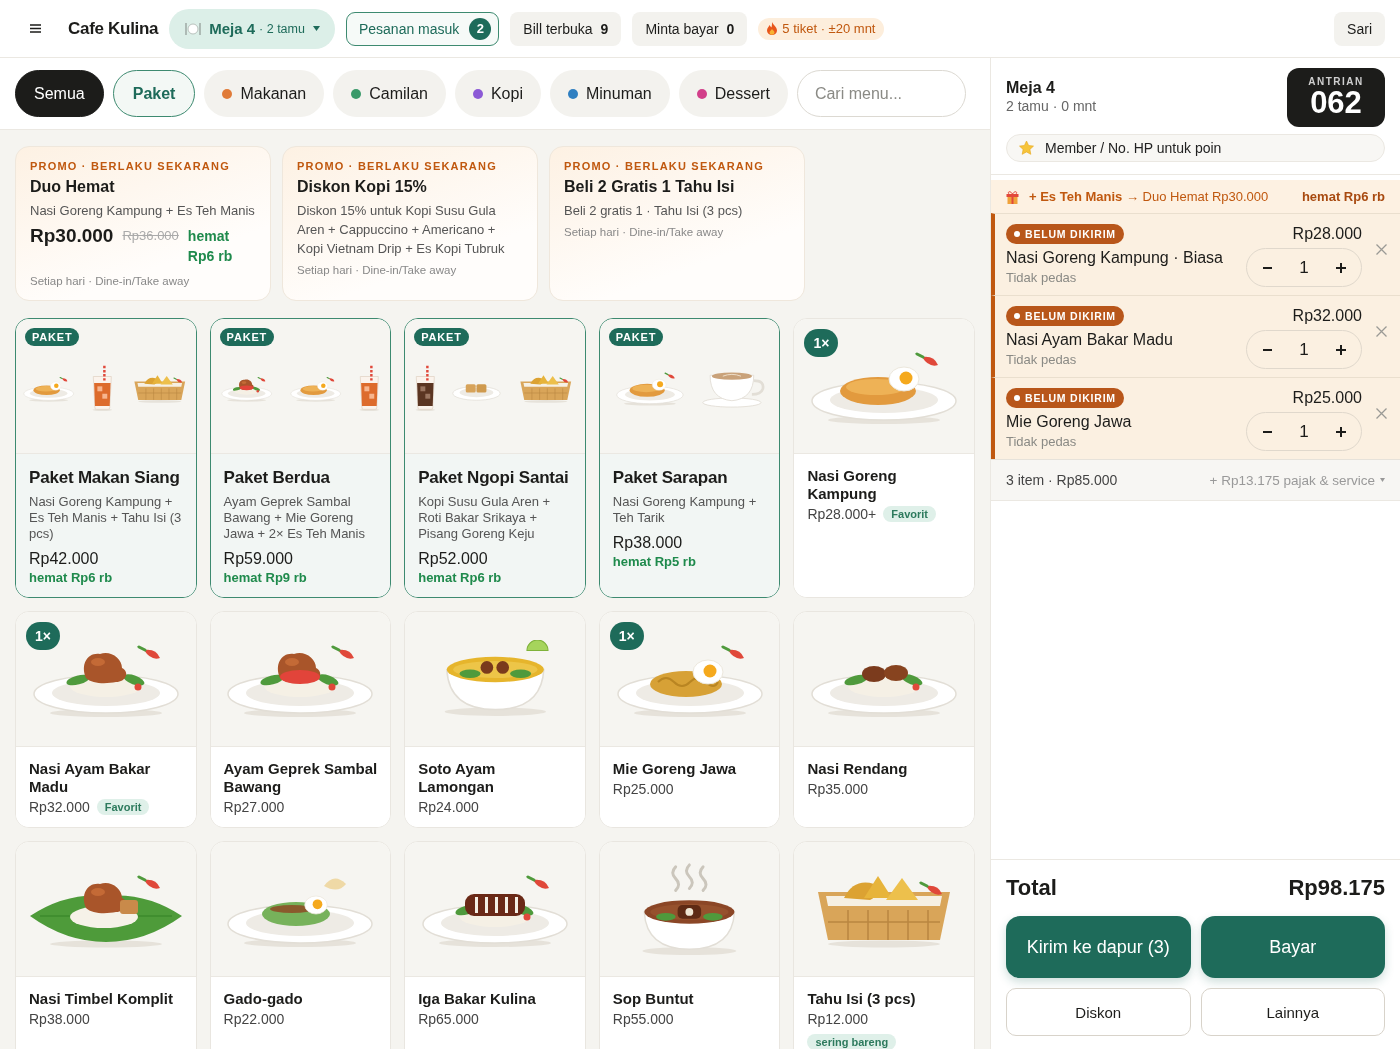 The height and width of the screenshot is (1049, 1400). I want to click on filter-chip: Semua, so click(59, 93).